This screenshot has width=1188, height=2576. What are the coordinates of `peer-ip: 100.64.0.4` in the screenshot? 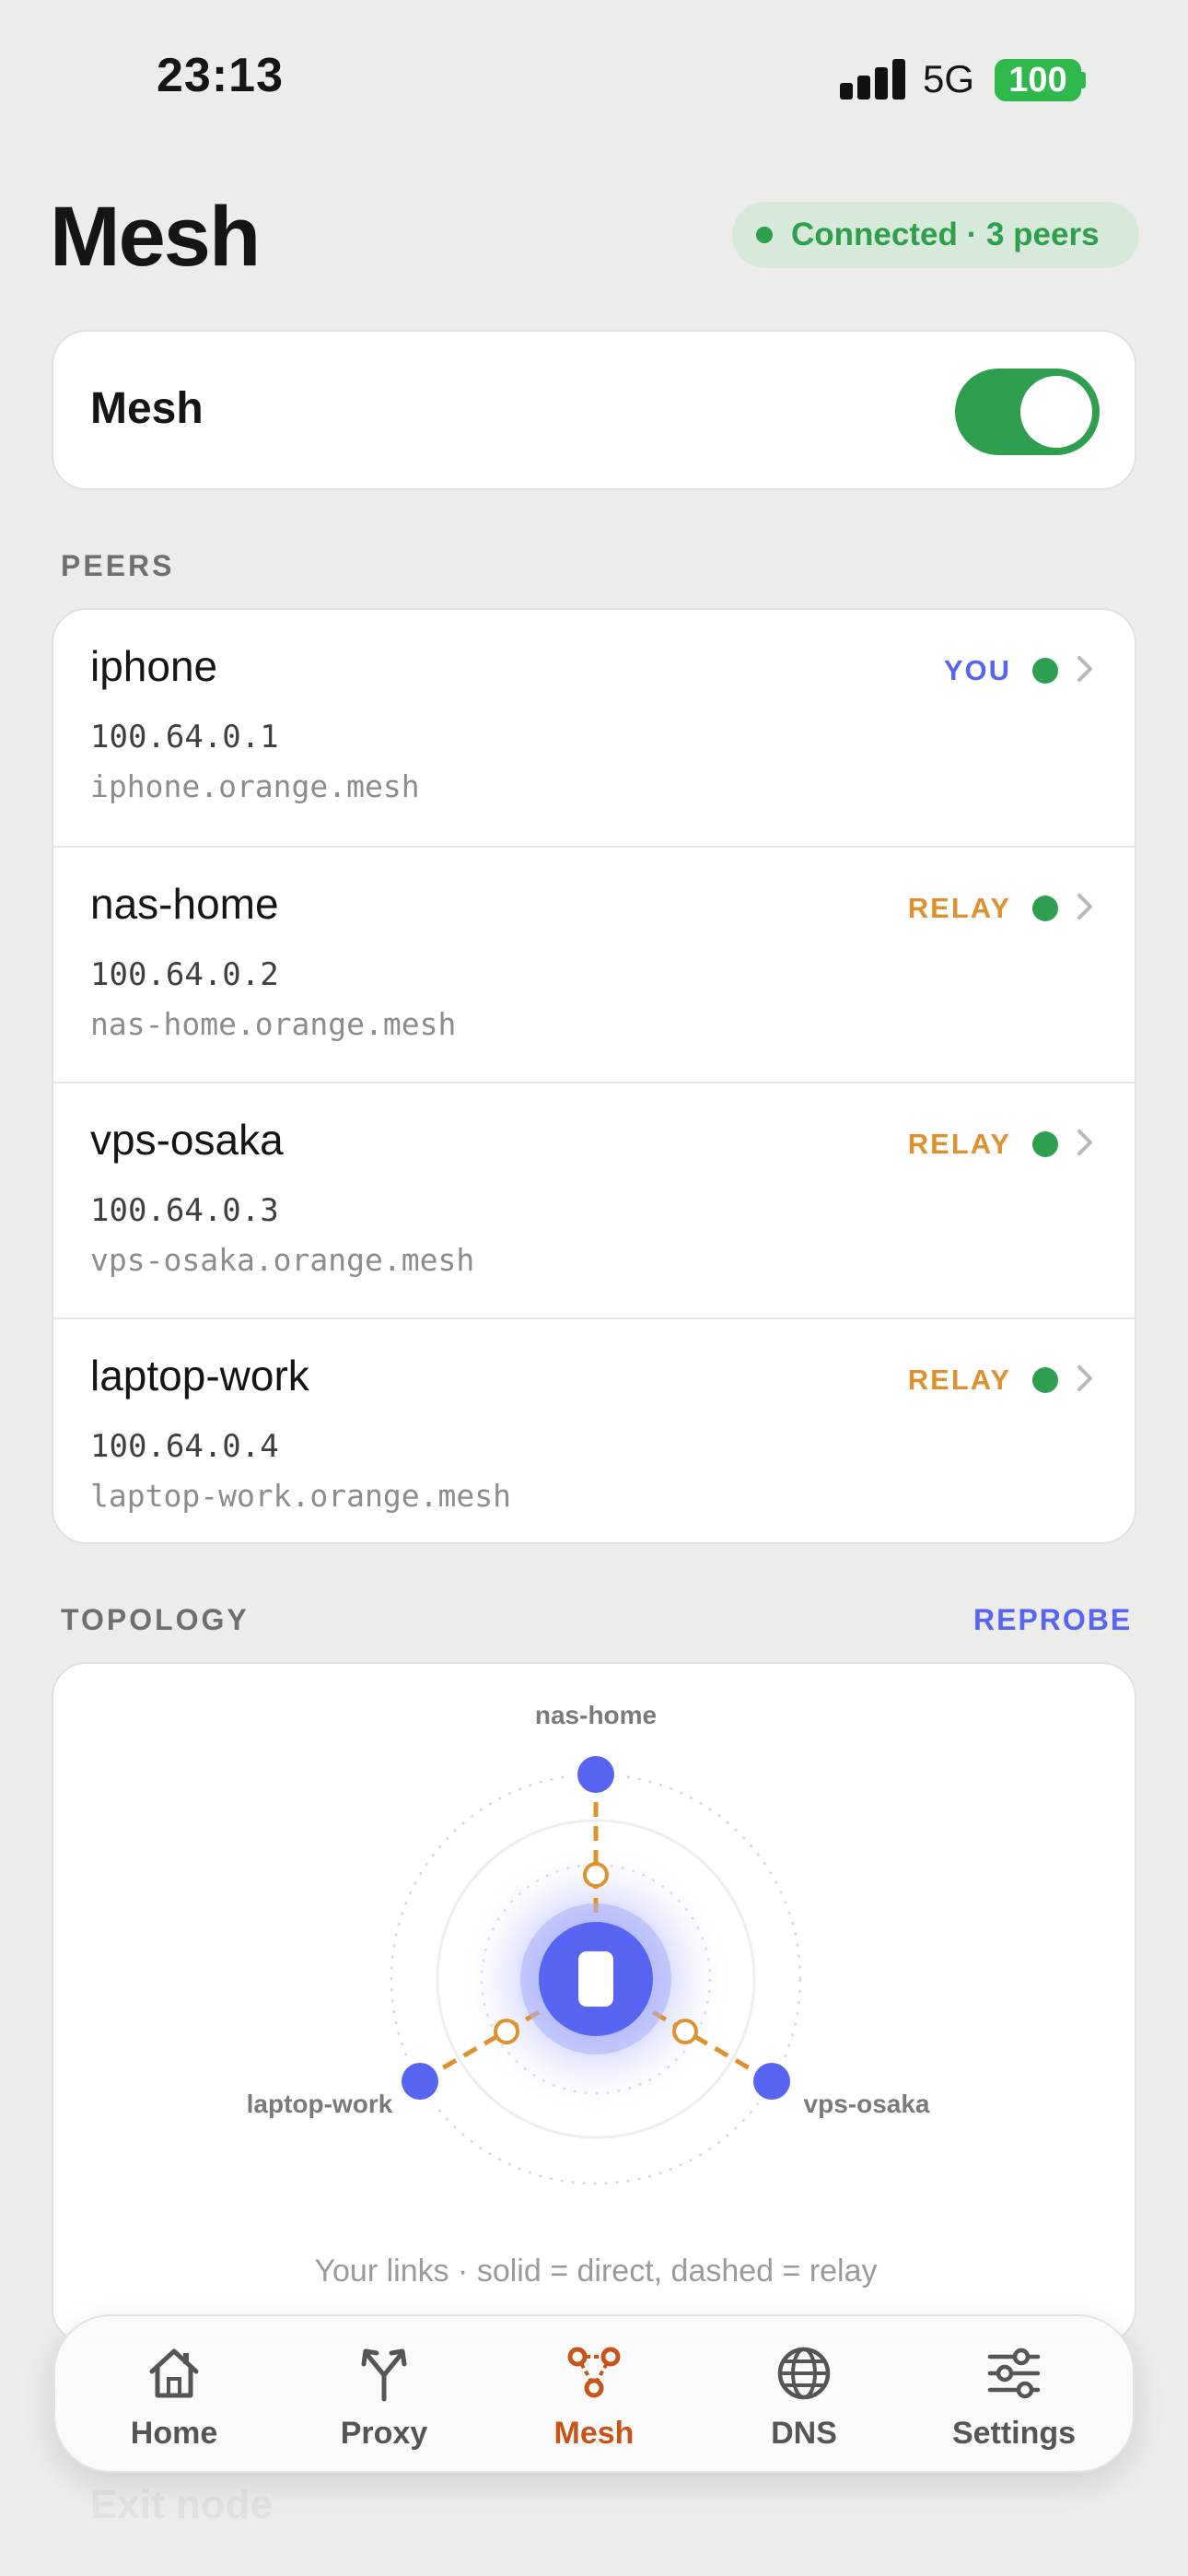 It's located at (184, 1446).